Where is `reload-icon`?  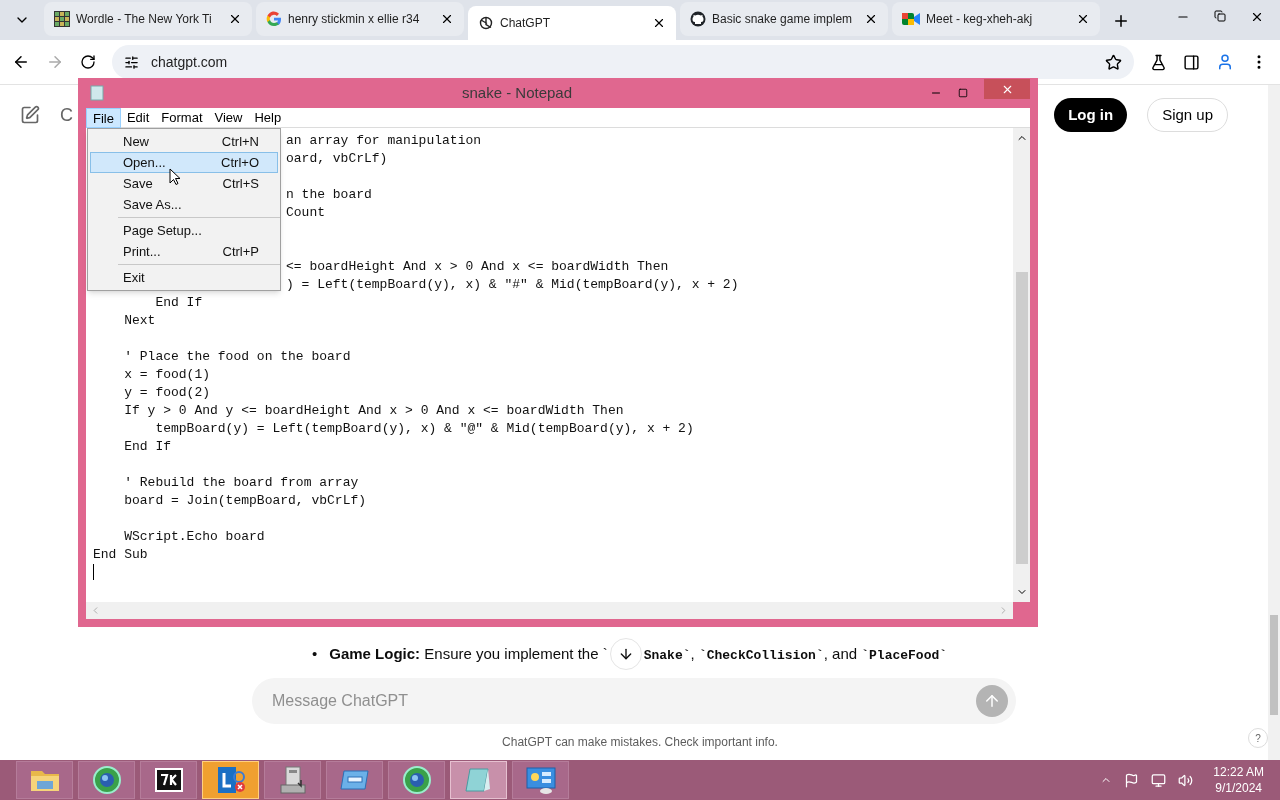
reload-icon is located at coordinates (88, 62).